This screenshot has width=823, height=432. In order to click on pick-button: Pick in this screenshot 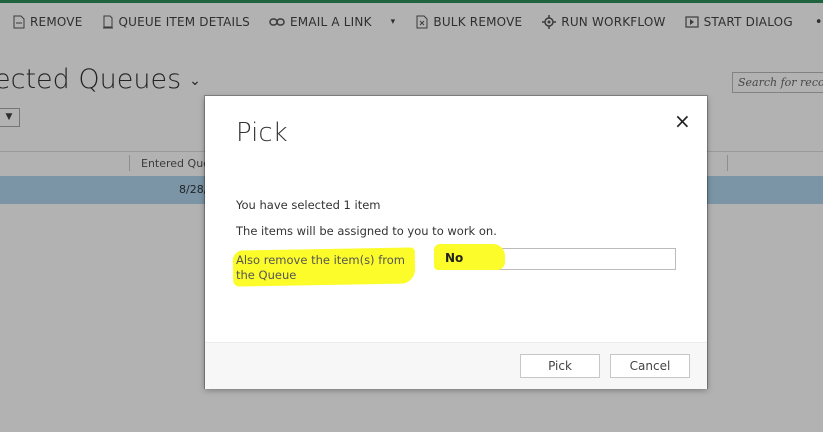, I will do `click(560, 366)`.